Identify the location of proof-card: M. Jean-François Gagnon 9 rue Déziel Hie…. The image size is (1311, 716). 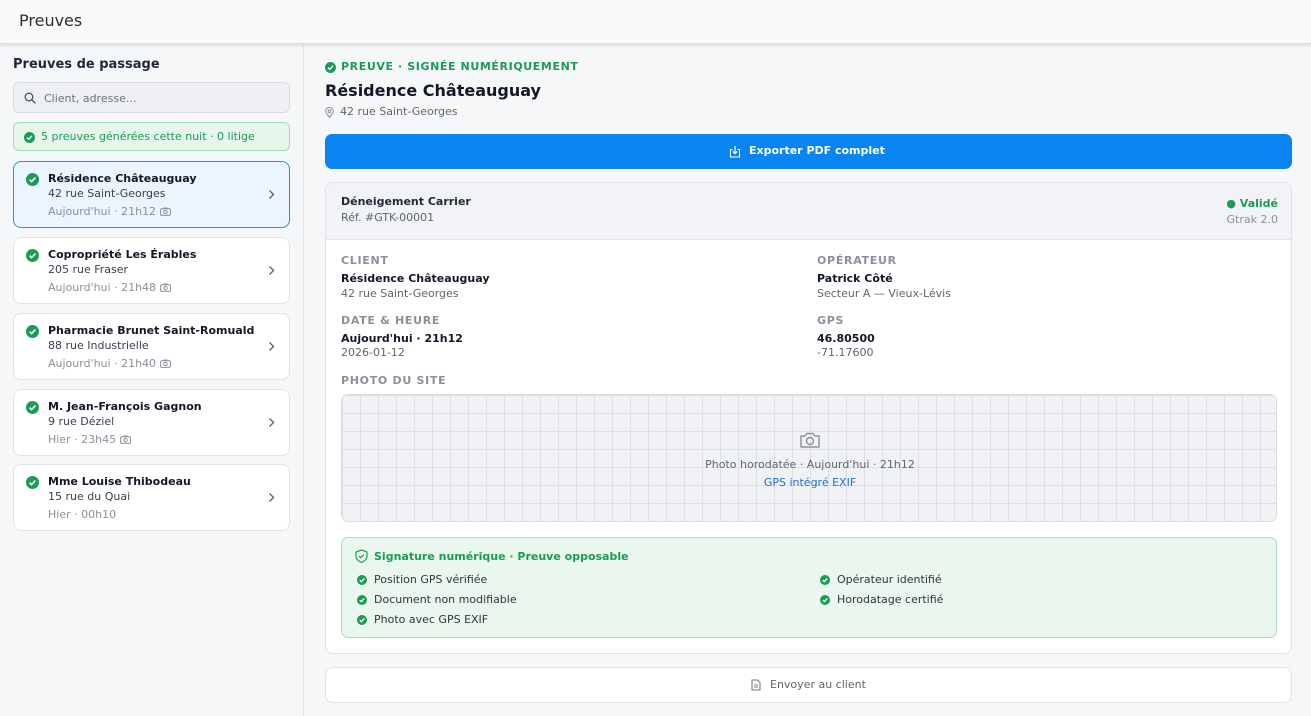
(151, 422).